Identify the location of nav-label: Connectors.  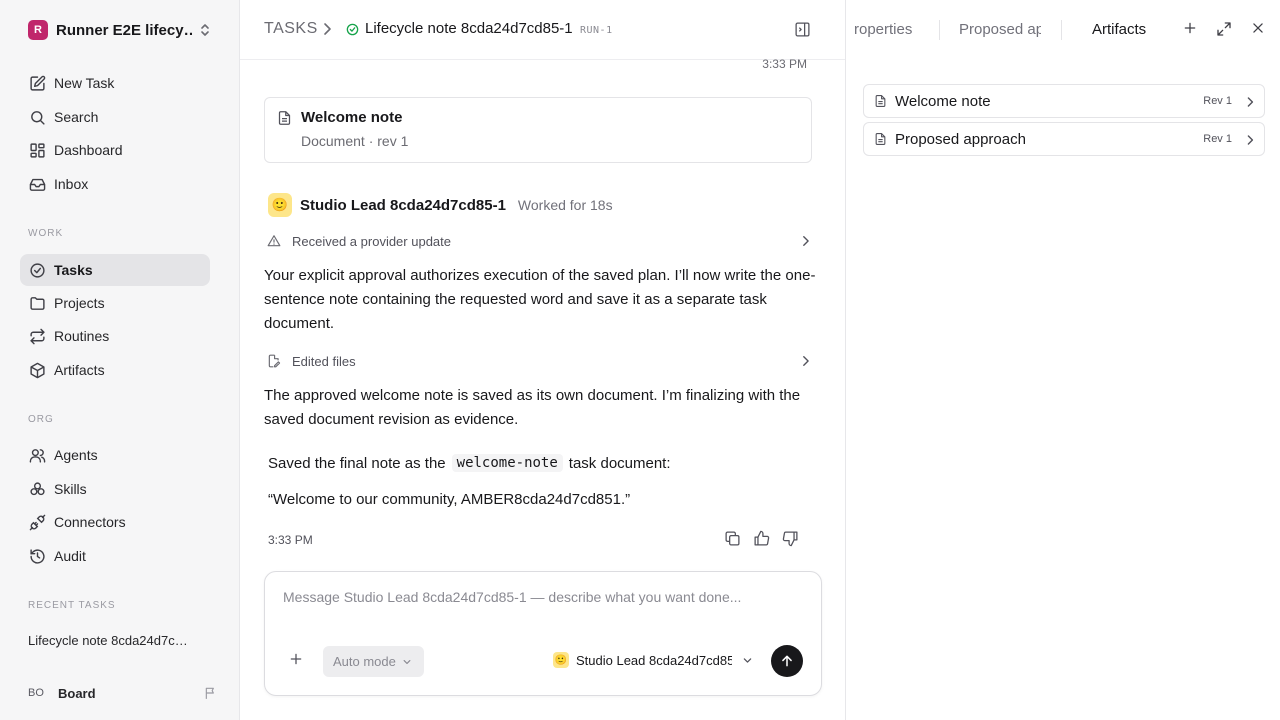
(90, 522).